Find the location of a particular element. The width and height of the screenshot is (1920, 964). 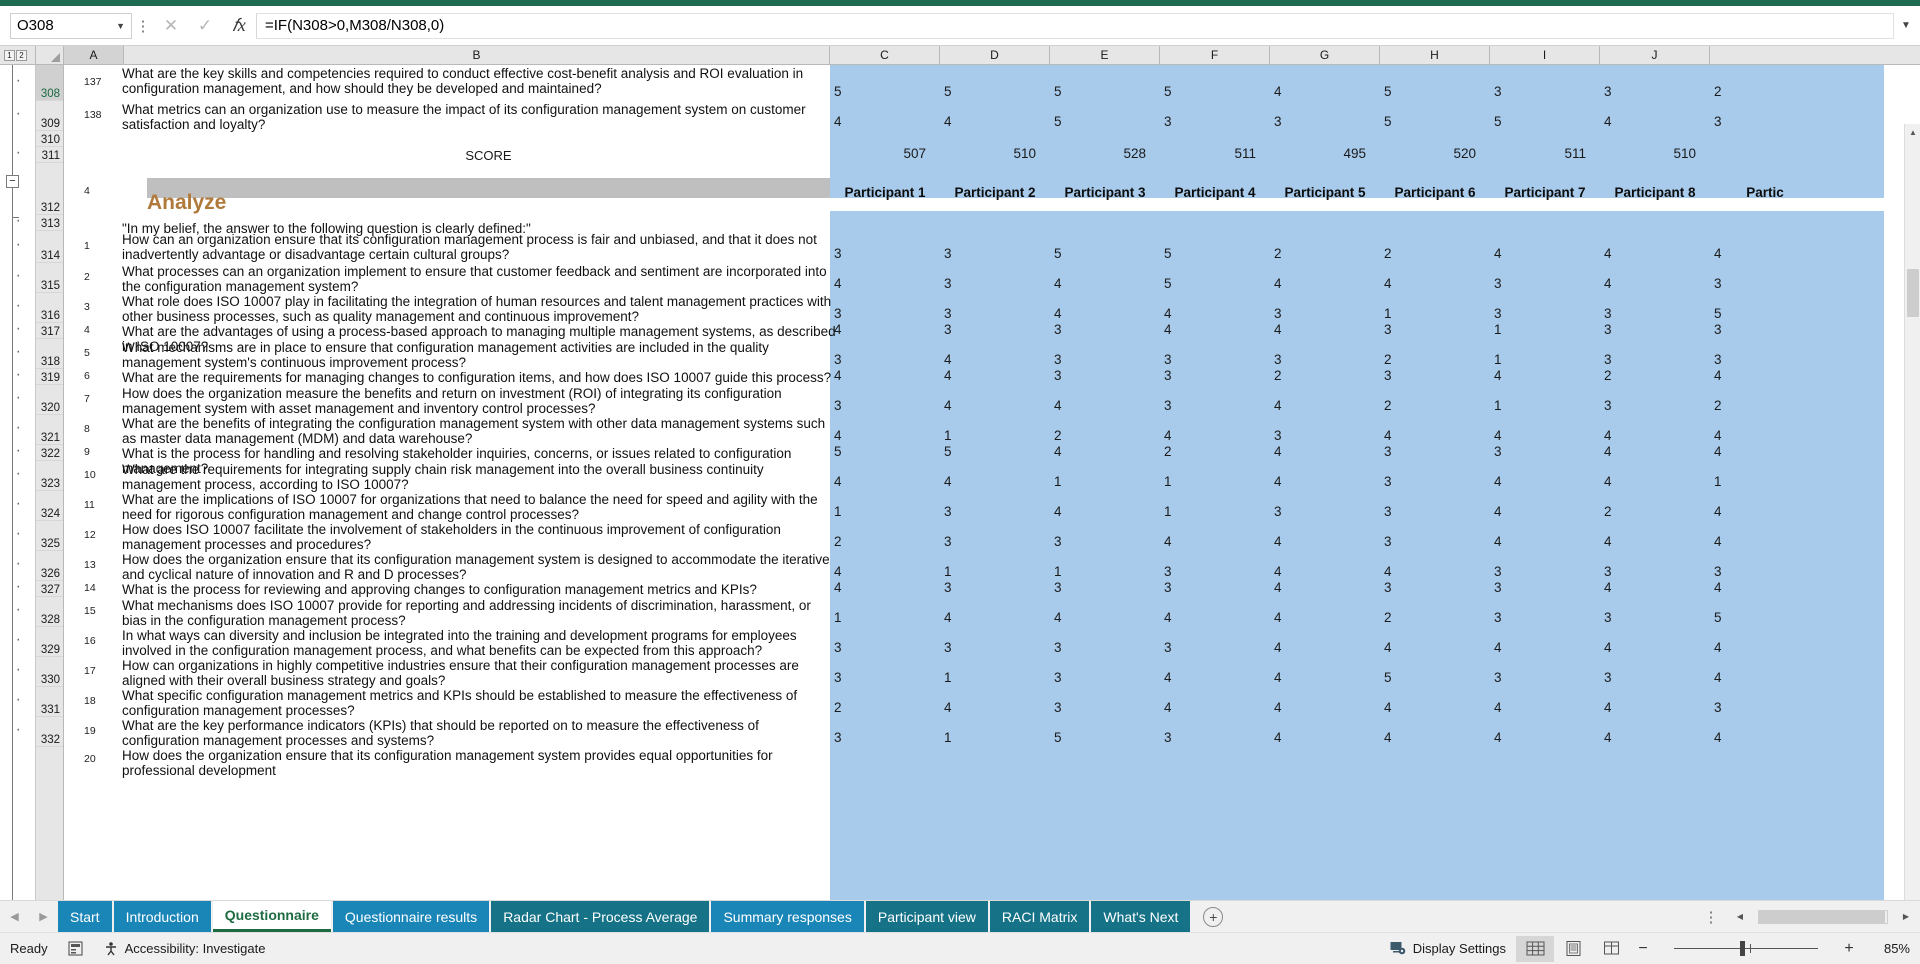

sheet-tab-participant-view: Participant view is located at coordinates (926, 916).